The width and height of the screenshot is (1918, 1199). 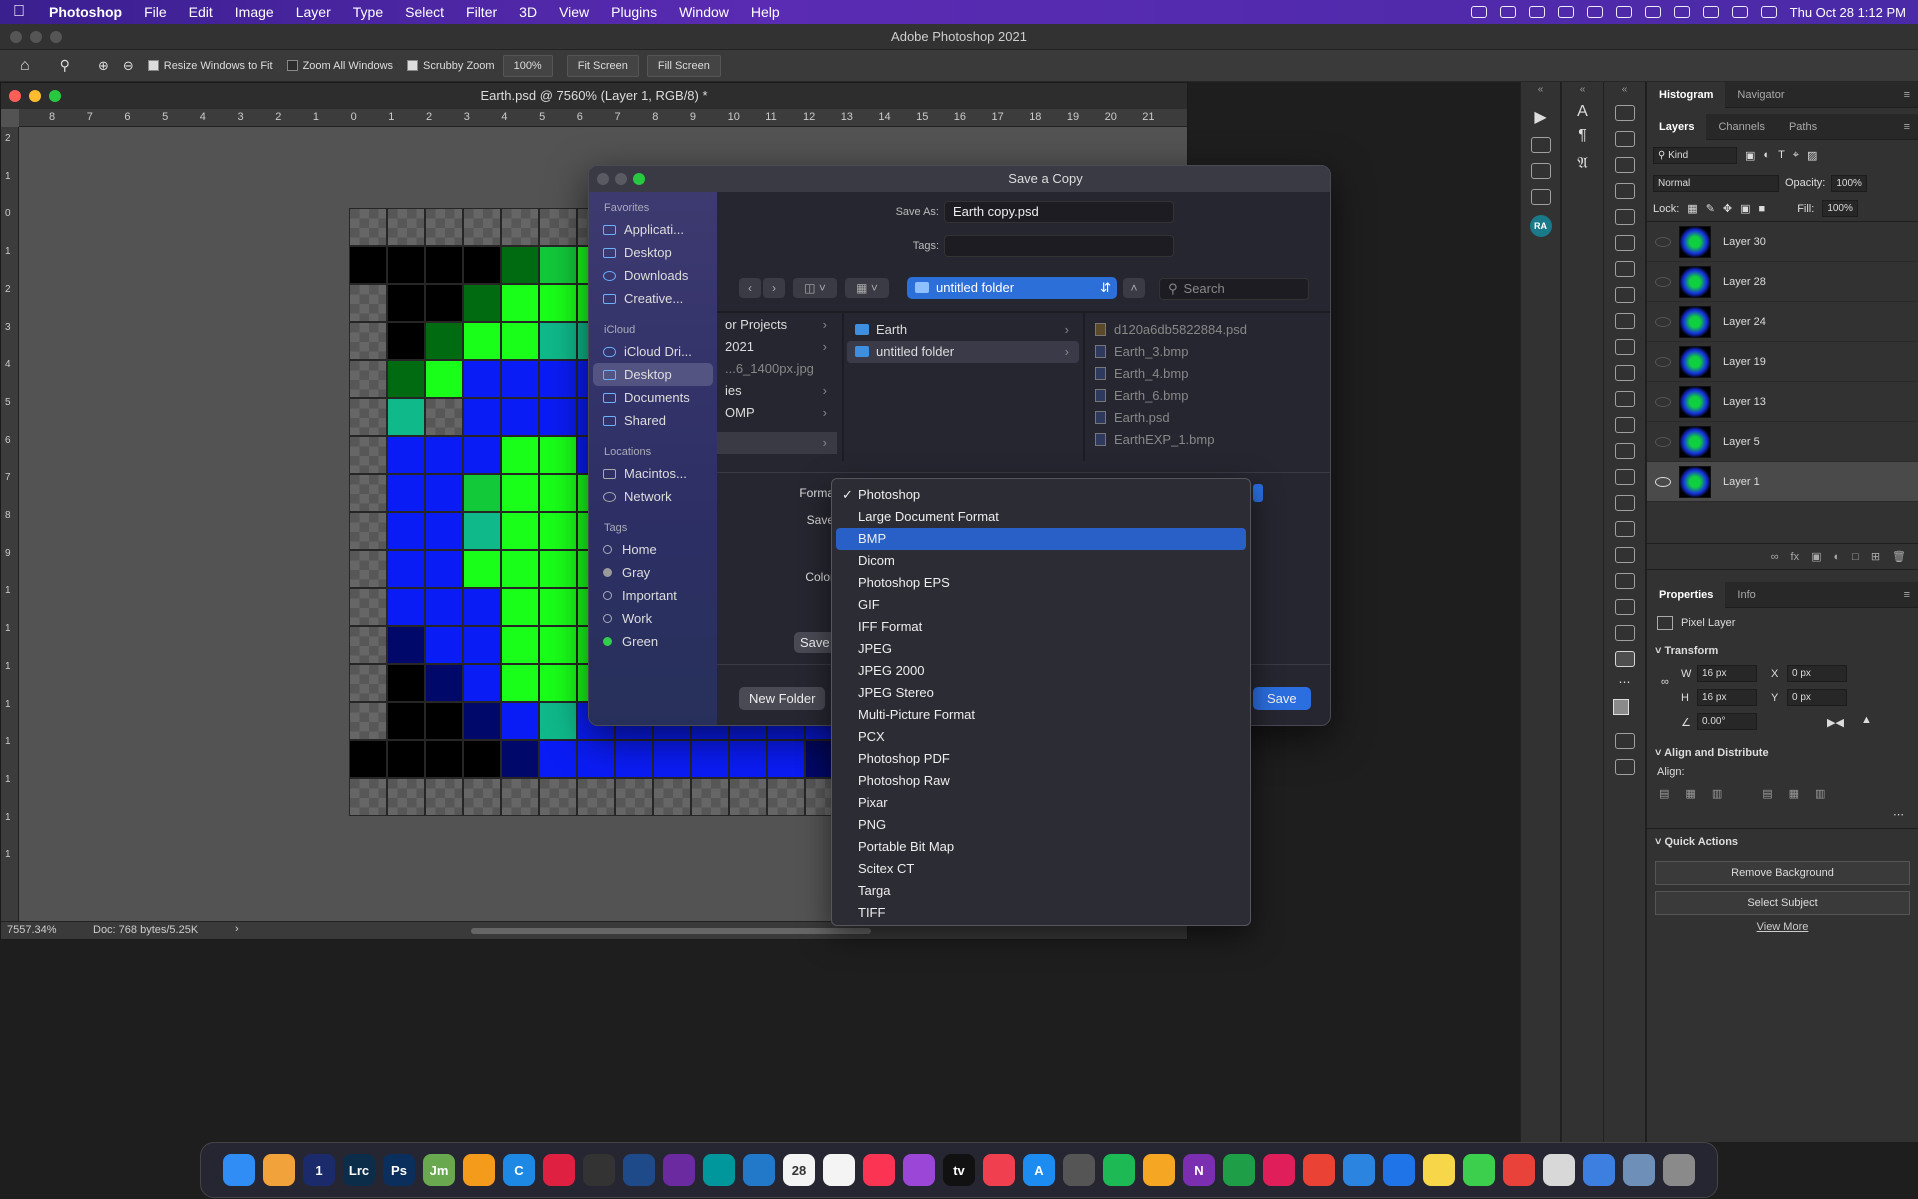 I want to click on dock-app-icon: Ps, so click(x=399, y=1170).